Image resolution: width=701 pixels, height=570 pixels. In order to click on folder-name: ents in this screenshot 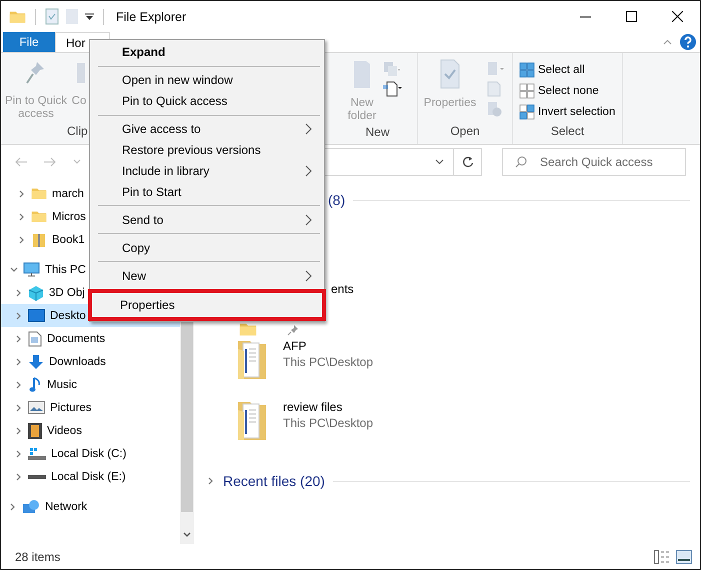, I will do `click(343, 290)`.